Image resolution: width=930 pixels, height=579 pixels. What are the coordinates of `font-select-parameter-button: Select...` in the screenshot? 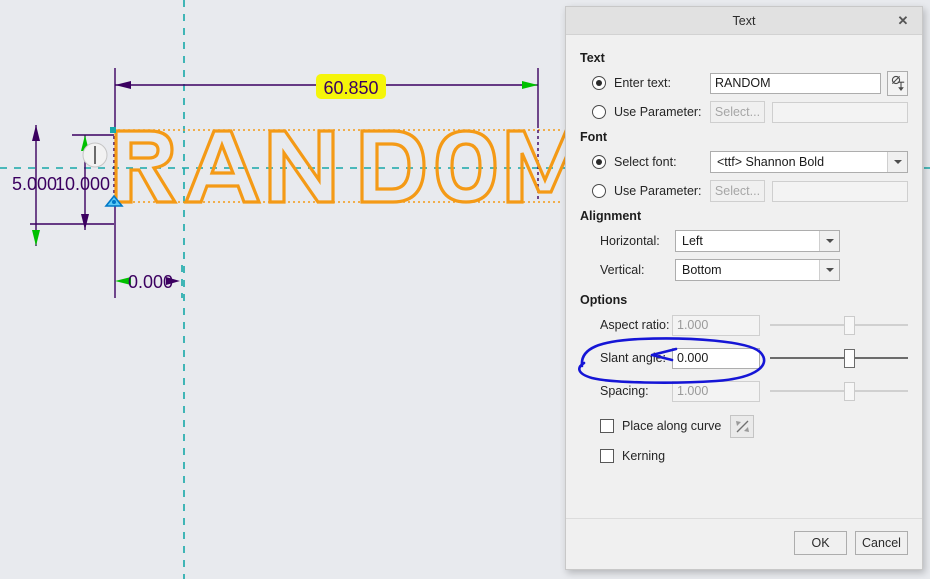 It's located at (737, 191).